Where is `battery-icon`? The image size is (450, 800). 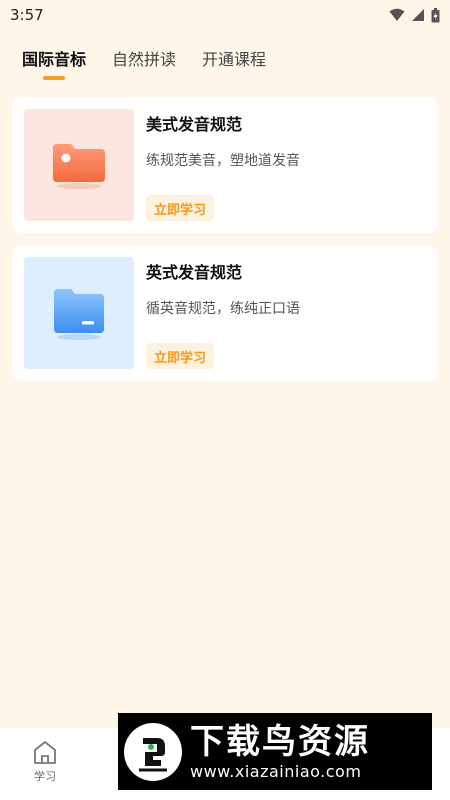
battery-icon is located at coordinates (435, 14).